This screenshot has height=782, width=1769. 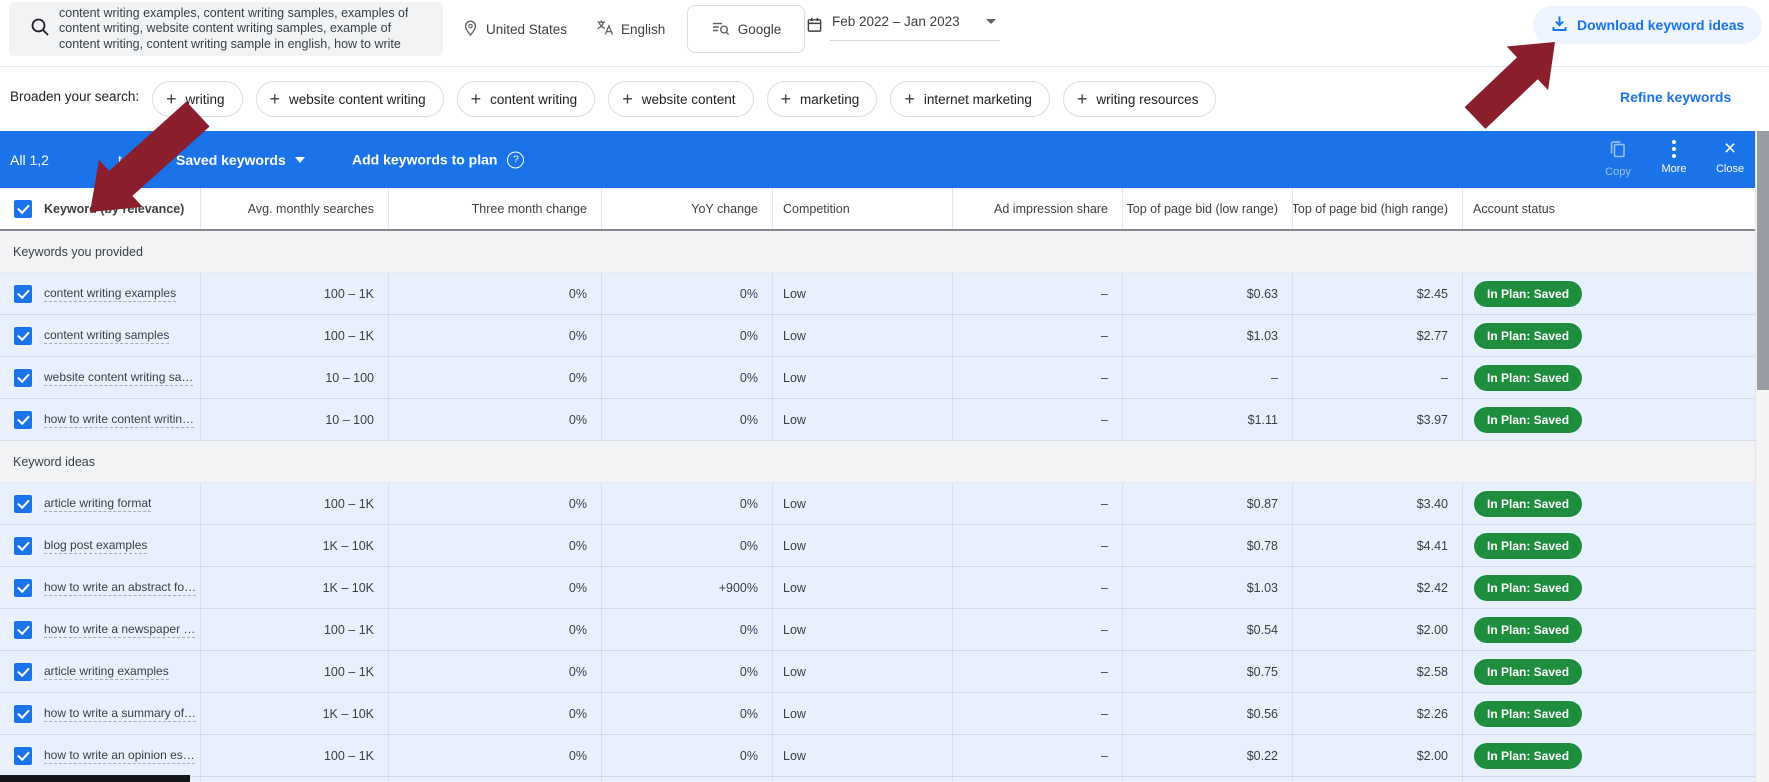 I want to click on section-header-keyword-ideas: Keyword ideas, so click(x=877, y=462).